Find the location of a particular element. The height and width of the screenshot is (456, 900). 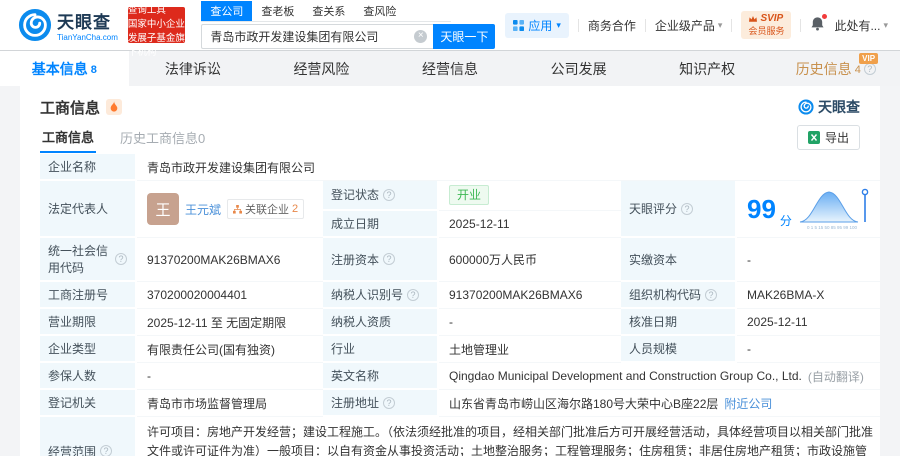

related-companies-badge: 关联企业 2 is located at coordinates (266, 209).